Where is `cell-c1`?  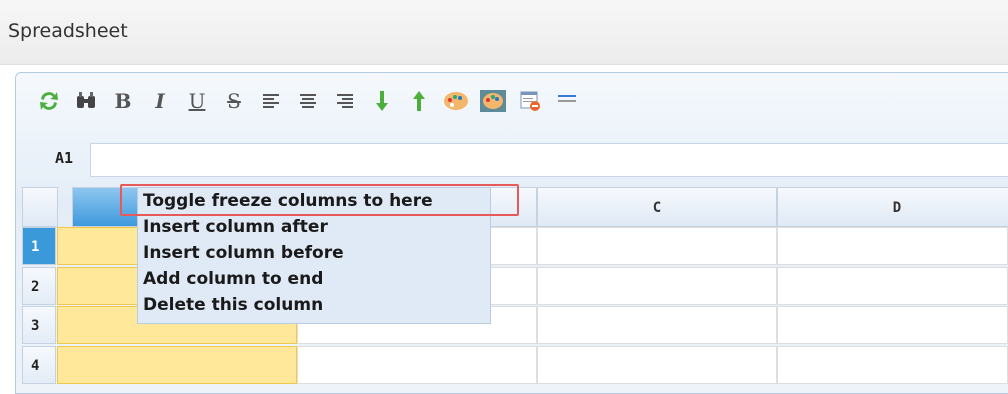
cell-c1 is located at coordinates (657, 246).